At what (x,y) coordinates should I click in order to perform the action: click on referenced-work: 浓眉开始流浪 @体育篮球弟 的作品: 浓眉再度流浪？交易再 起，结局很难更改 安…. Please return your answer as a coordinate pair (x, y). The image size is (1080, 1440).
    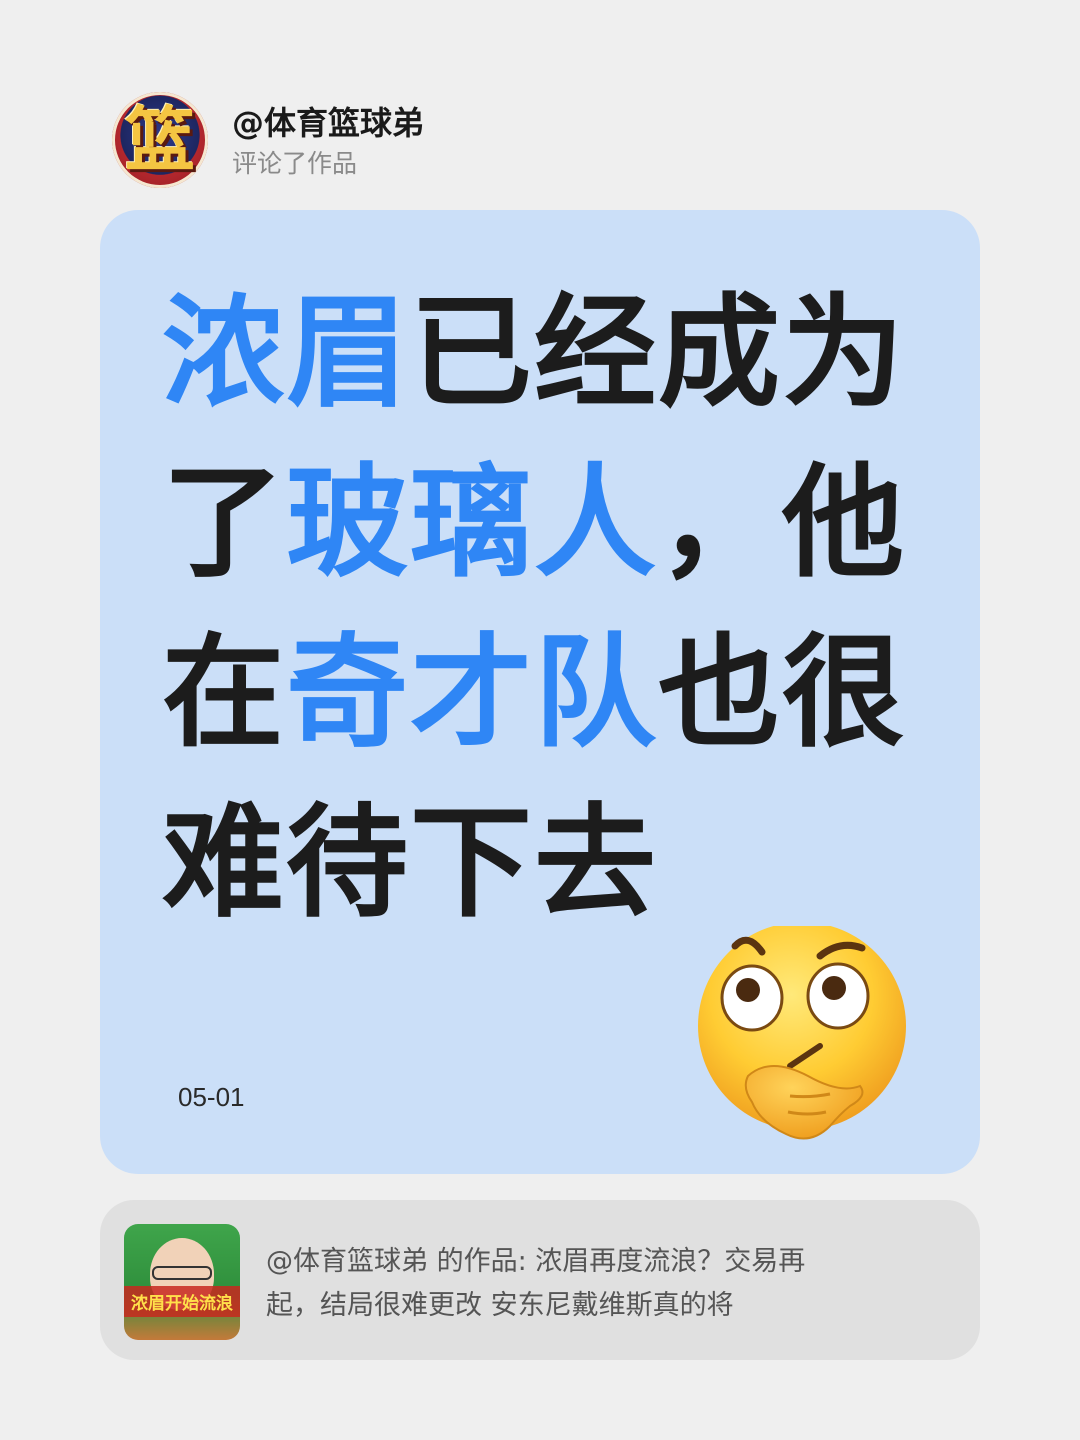
    Looking at the image, I should click on (540, 1280).